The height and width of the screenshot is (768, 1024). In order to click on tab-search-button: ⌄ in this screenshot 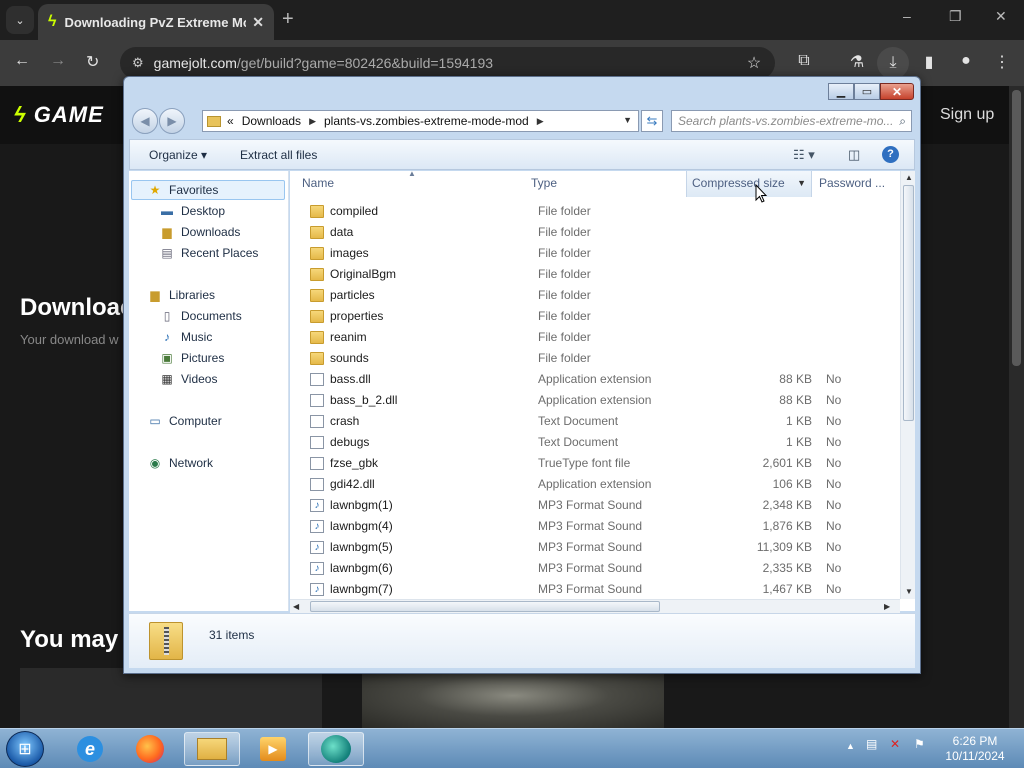, I will do `click(20, 20)`.